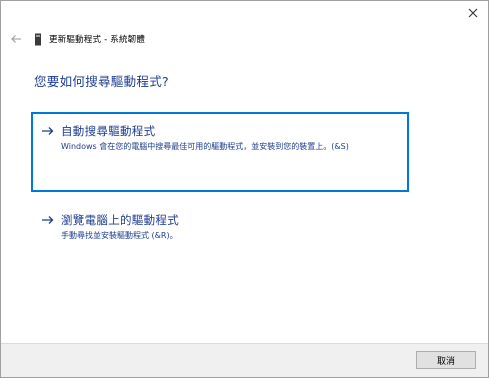 The image size is (489, 378). I want to click on device-icon, so click(38, 39).